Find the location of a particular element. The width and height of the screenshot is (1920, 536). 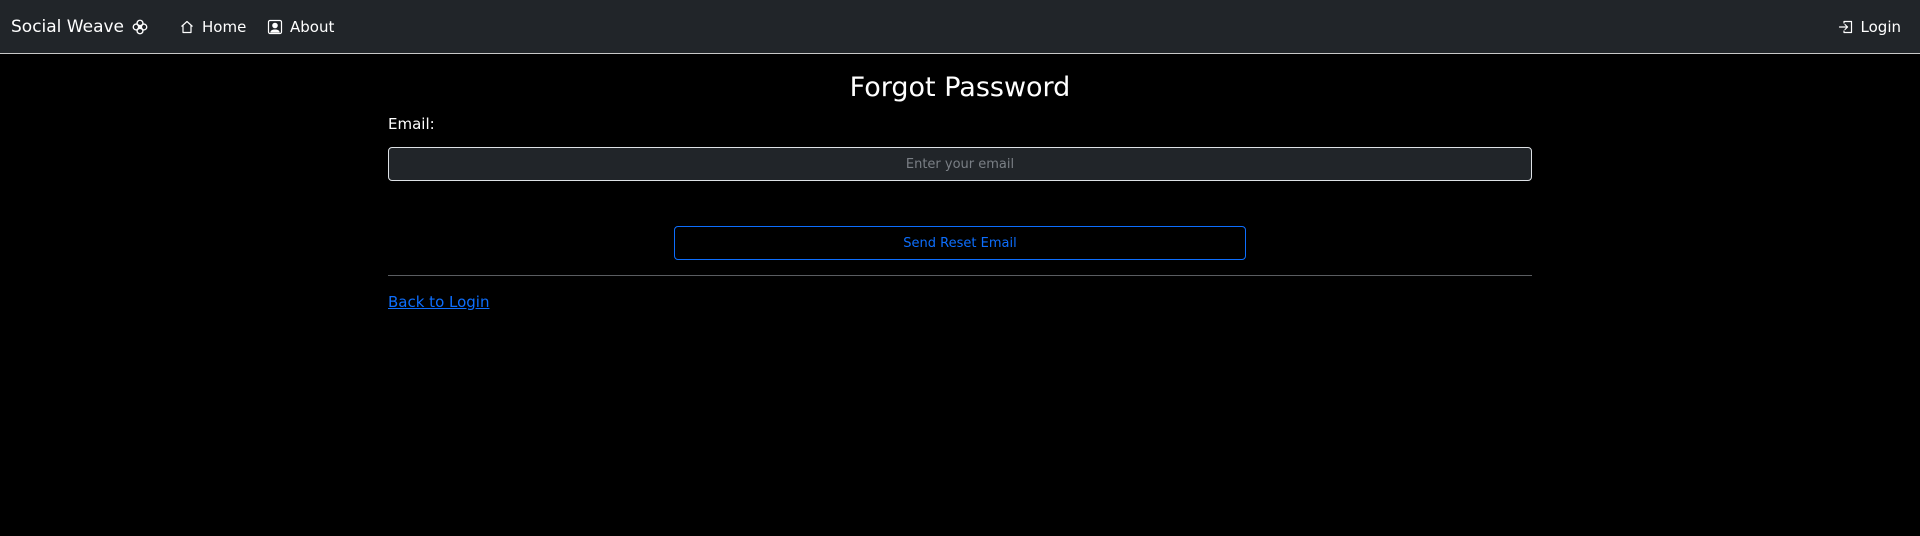

nav-home: Home is located at coordinates (212, 26).